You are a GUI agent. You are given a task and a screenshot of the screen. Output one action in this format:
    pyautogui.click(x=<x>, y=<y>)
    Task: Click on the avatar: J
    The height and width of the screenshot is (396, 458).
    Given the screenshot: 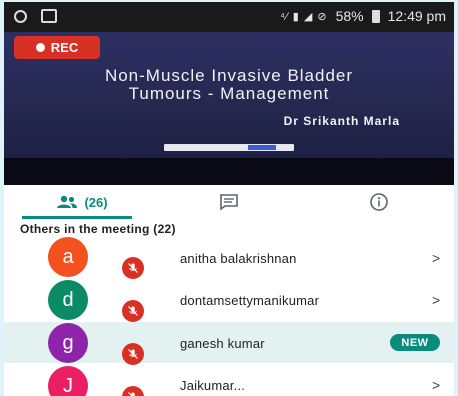 What is the action you would take?
    pyautogui.click(x=68, y=381)
    